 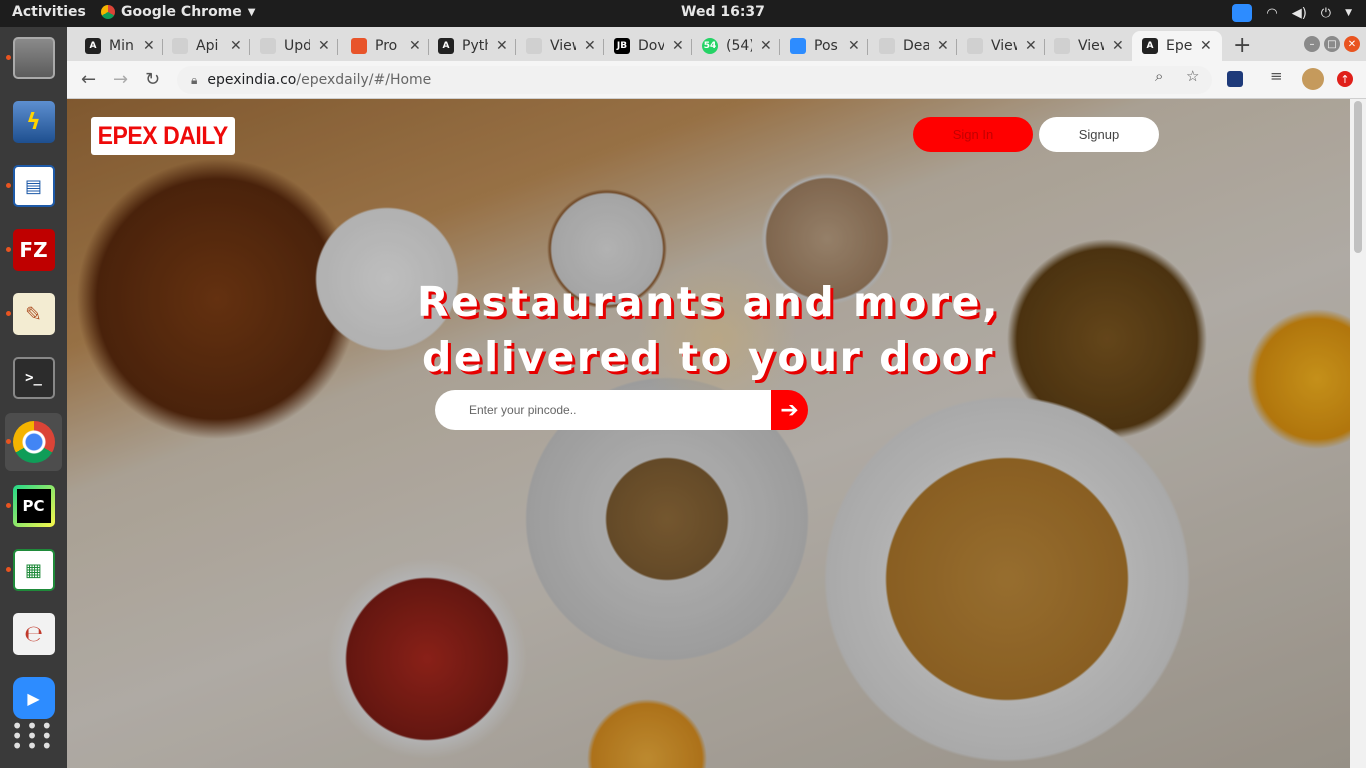 What do you see at coordinates (1276, 76) in the screenshot?
I see `media-controls-icon: ≡` at bounding box center [1276, 76].